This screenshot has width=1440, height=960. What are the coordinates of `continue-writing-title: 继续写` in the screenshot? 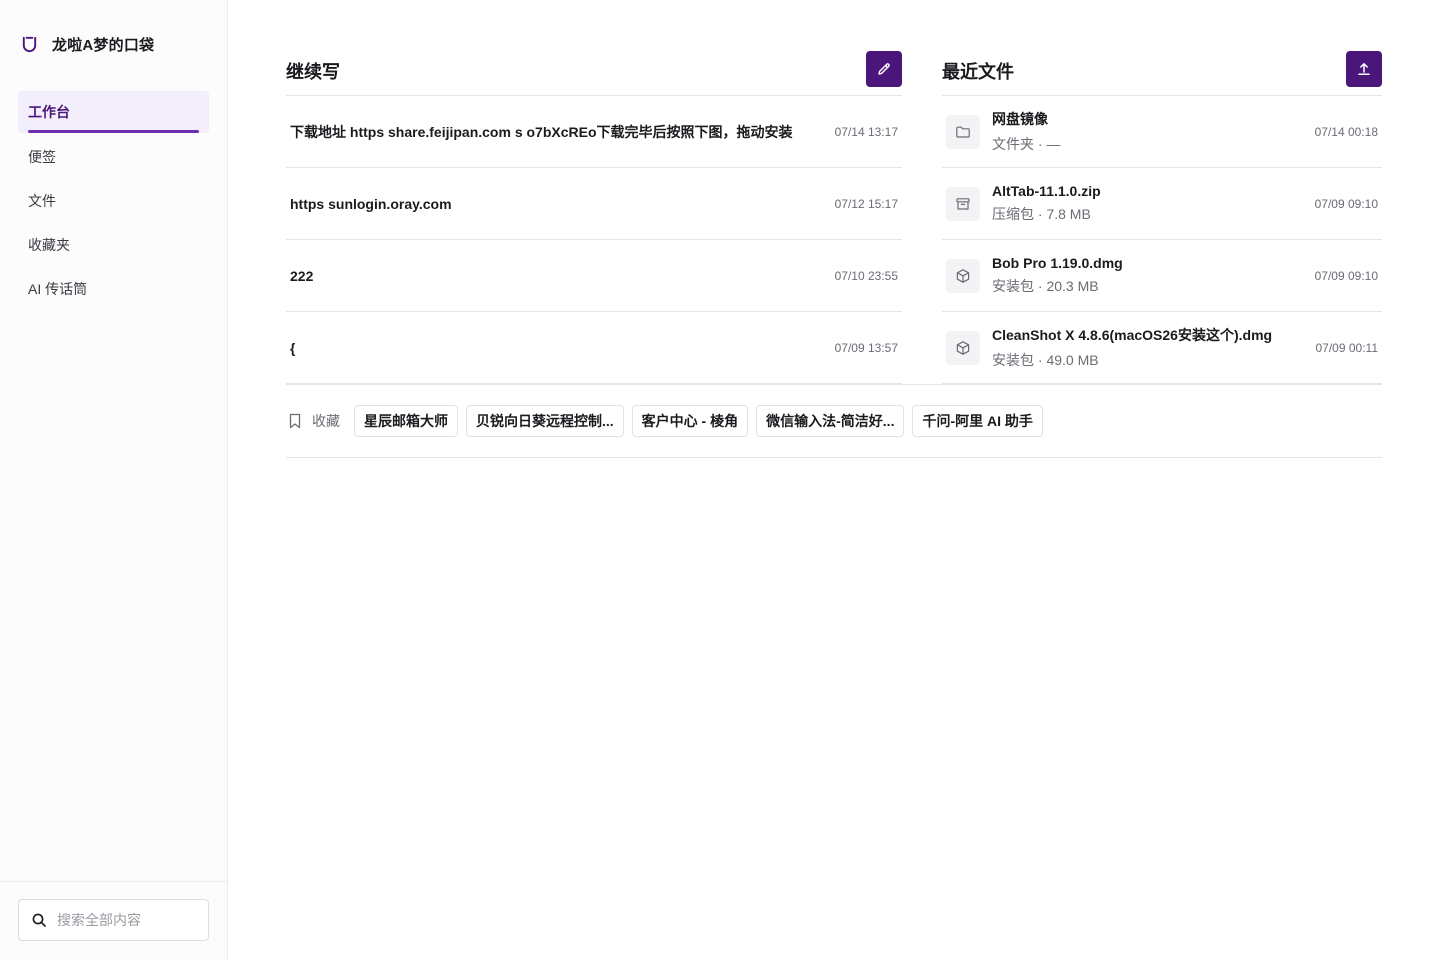 It's located at (313, 71).